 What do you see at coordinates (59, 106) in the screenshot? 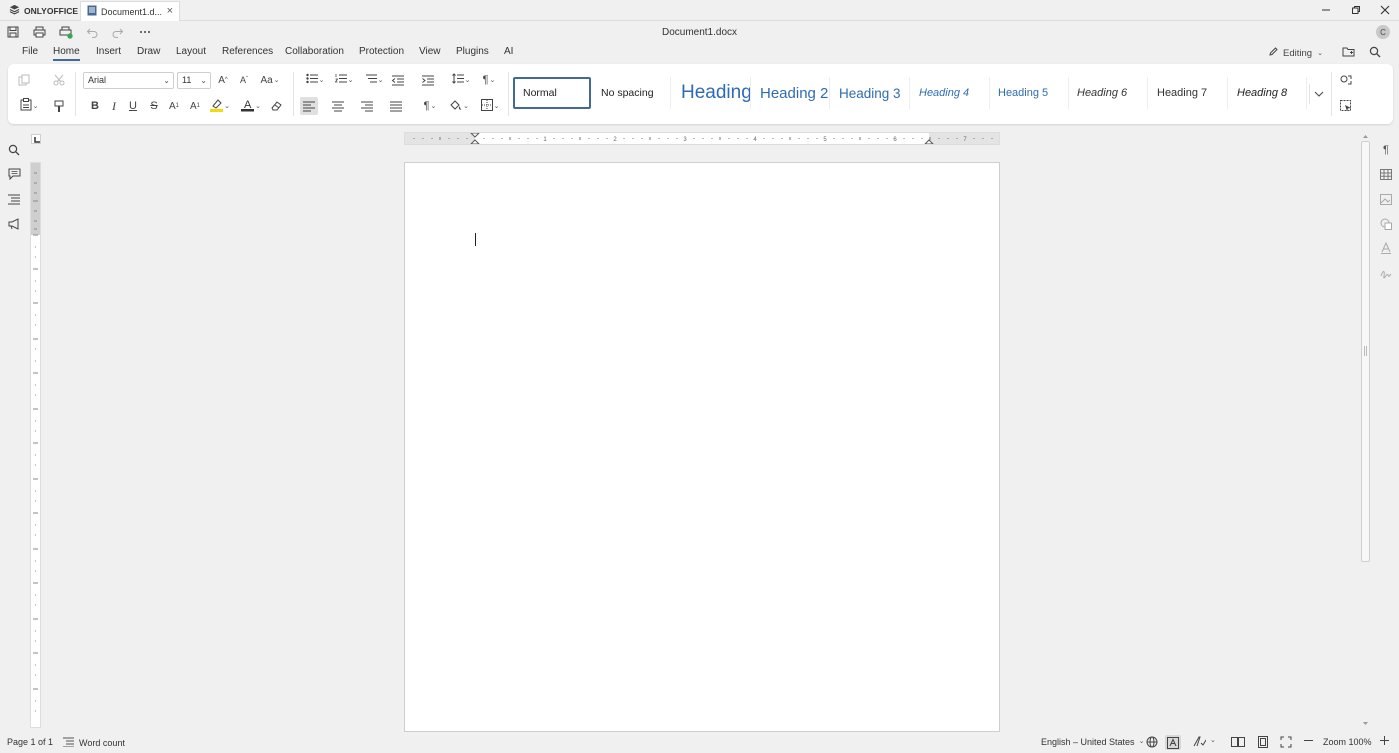
I see `format-painter-icon` at bounding box center [59, 106].